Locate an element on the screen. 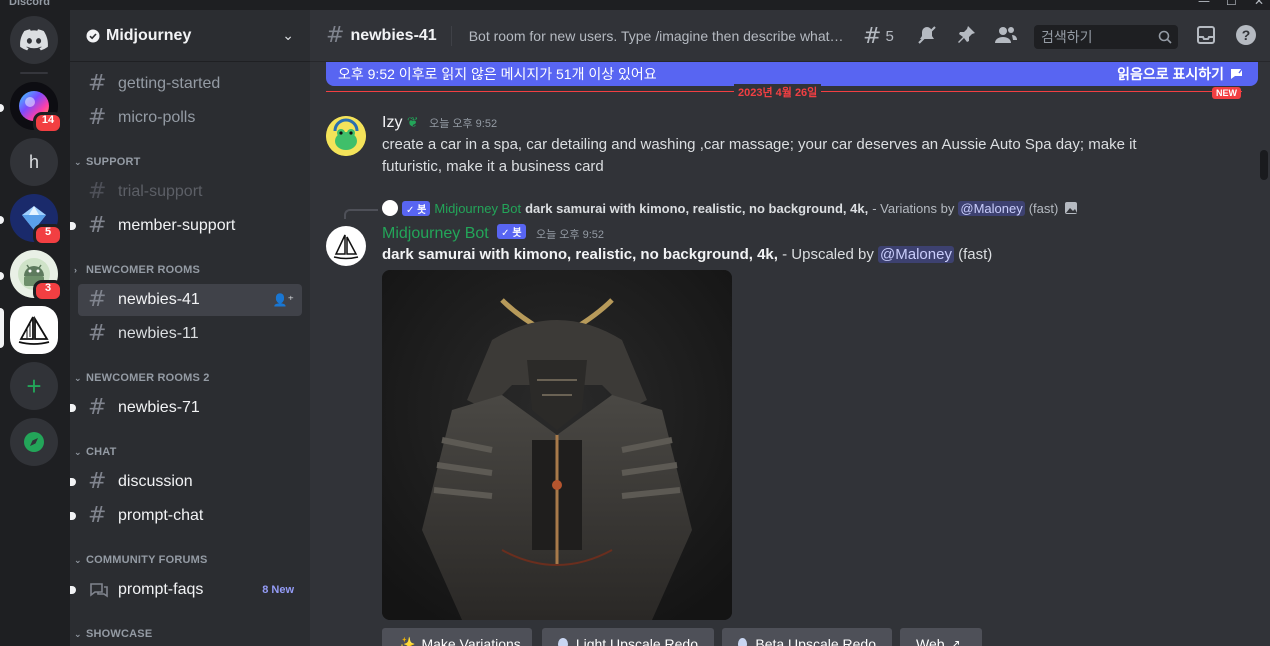 The image size is (1270, 646). server-android: 3 is located at coordinates (36, 276).